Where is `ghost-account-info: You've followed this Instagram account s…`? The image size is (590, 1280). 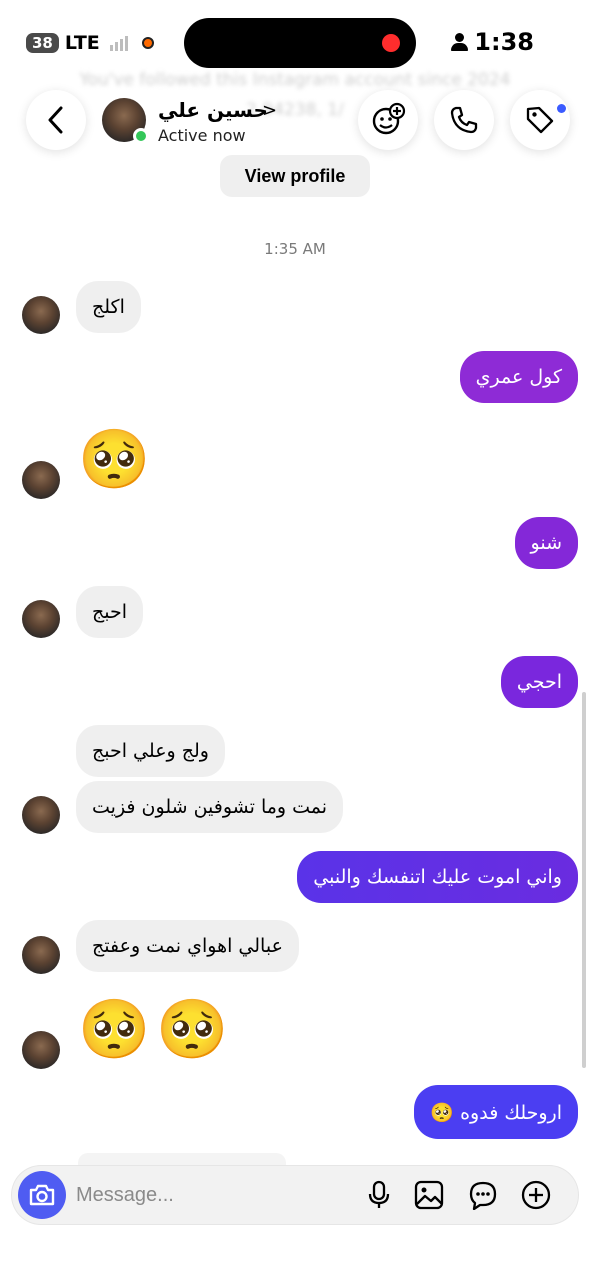 ghost-account-info: You've followed this Instagram account s… is located at coordinates (295, 80).